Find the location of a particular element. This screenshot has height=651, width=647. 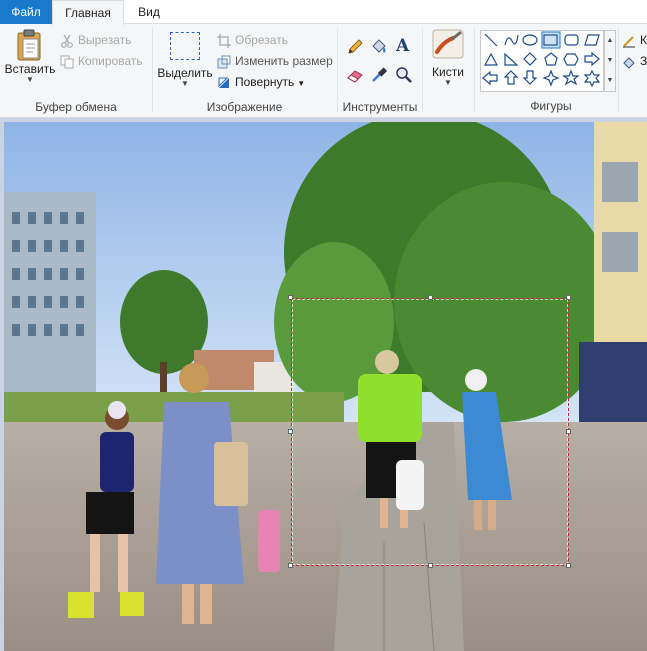

brushes-group: Кисти ▼ is located at coordinates (448, 71).